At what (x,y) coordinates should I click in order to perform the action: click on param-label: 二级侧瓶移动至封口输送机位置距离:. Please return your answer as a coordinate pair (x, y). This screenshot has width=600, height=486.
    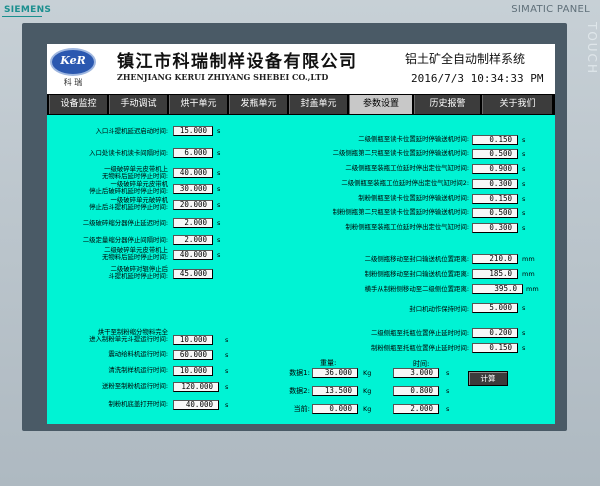
    Looking at the image, I should click on (416, 259).